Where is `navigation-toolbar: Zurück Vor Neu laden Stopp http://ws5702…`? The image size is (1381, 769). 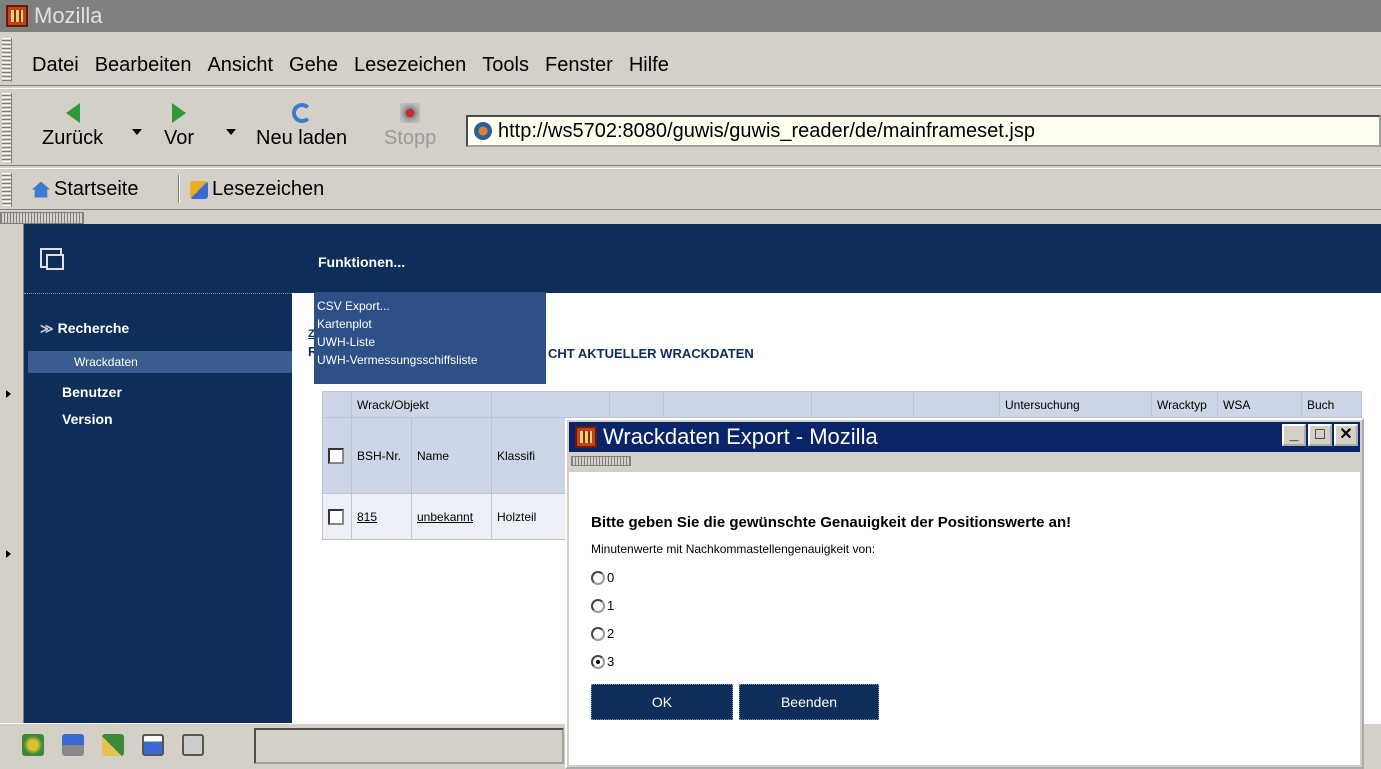
navigation-toolbar: Zurück Vor Neu laden Stopp http://ws5702… is located at coordinates (690, 127).